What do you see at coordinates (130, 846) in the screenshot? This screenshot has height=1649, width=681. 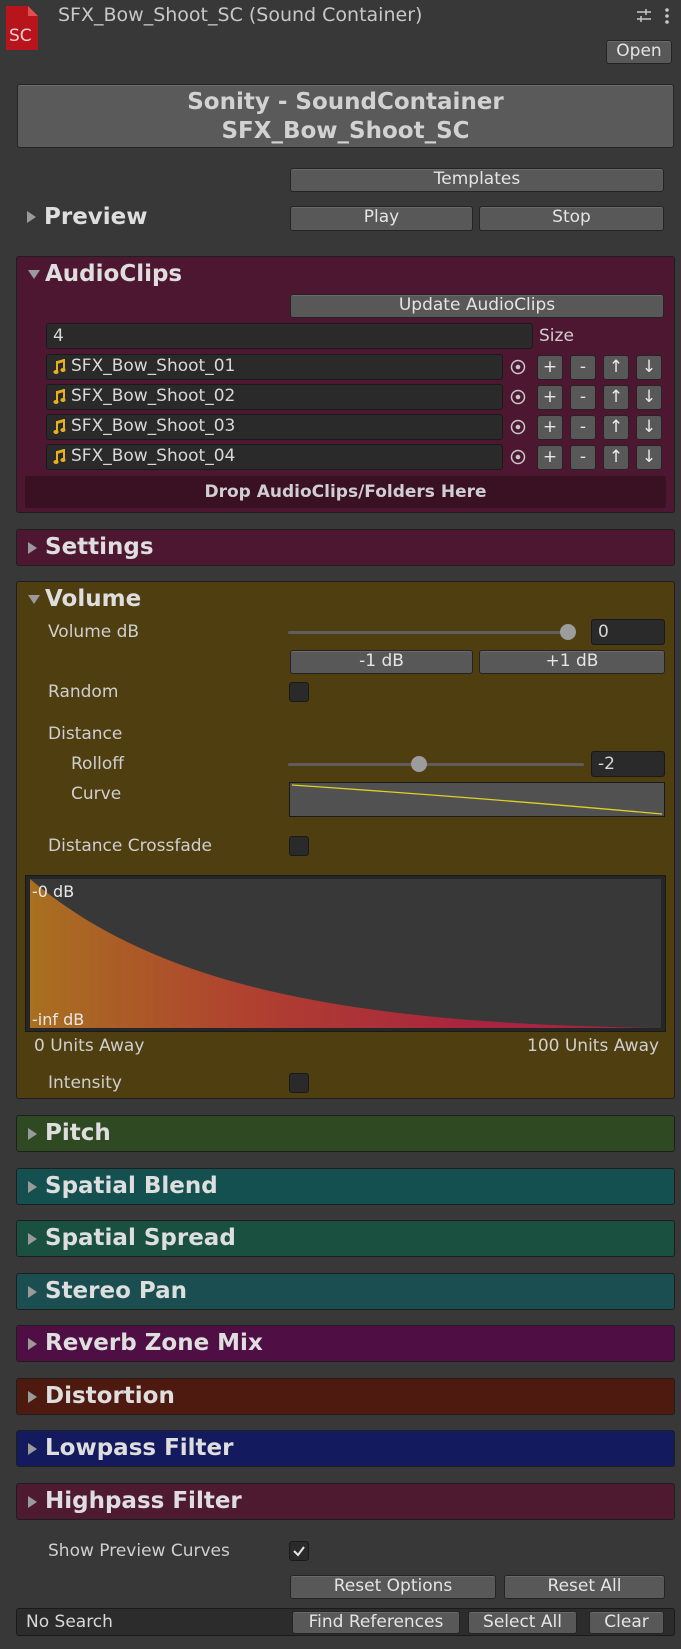 I see `distance-crossfade-label: Distance Crossfade` at bounding box center [130, 846].